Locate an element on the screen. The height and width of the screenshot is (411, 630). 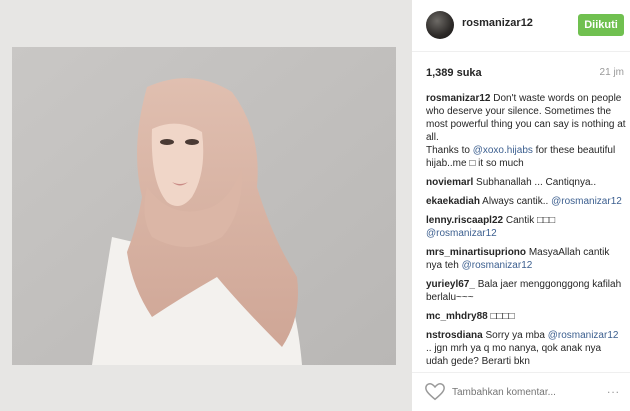
caption-mention: @xoxo.hijabs is located at coordinates (503, 150).